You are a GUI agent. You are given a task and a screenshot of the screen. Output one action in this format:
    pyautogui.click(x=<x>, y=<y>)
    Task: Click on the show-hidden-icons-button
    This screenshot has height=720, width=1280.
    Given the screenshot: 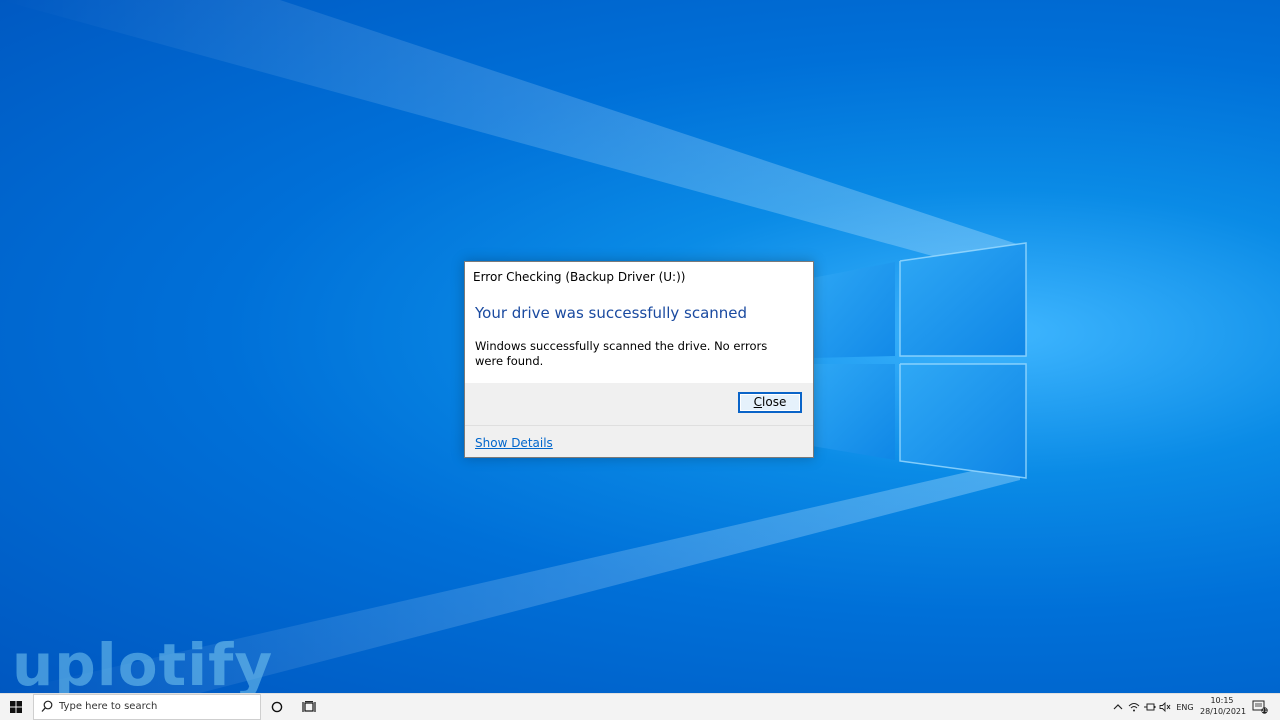 What is the action you would take?
    pyautogui.click(x=1118, y=707)
    